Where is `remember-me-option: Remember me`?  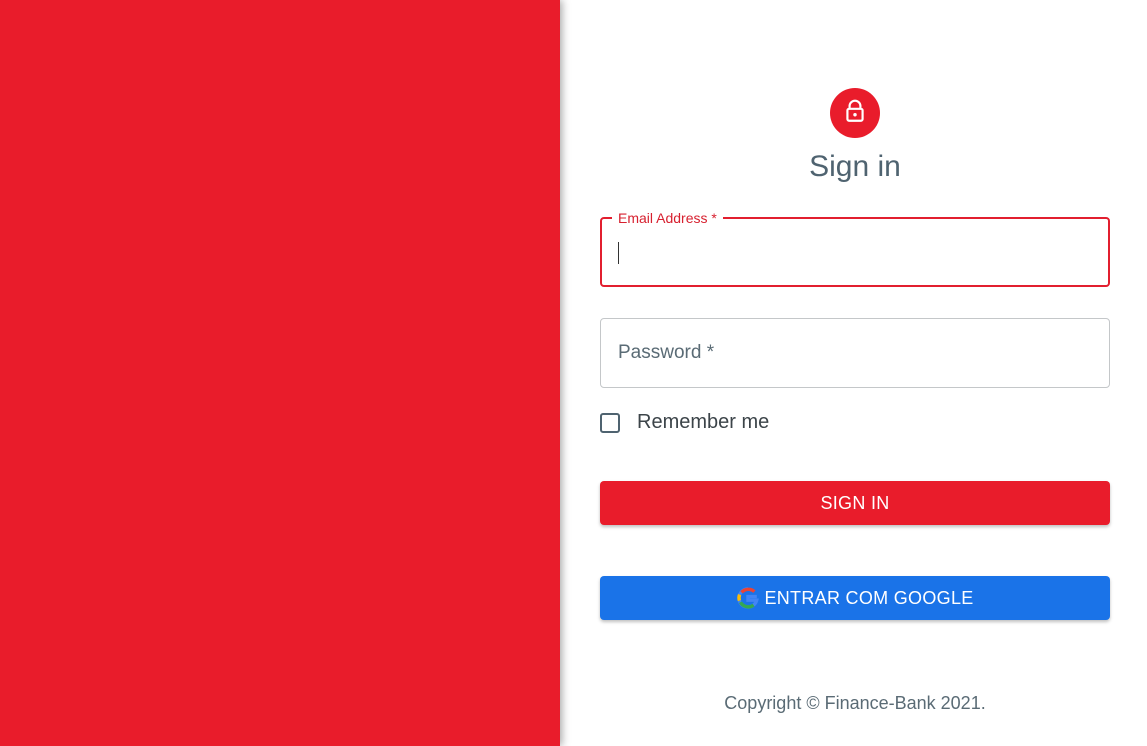 remember-me-option: Remember me is located at coordinates (684, 422).